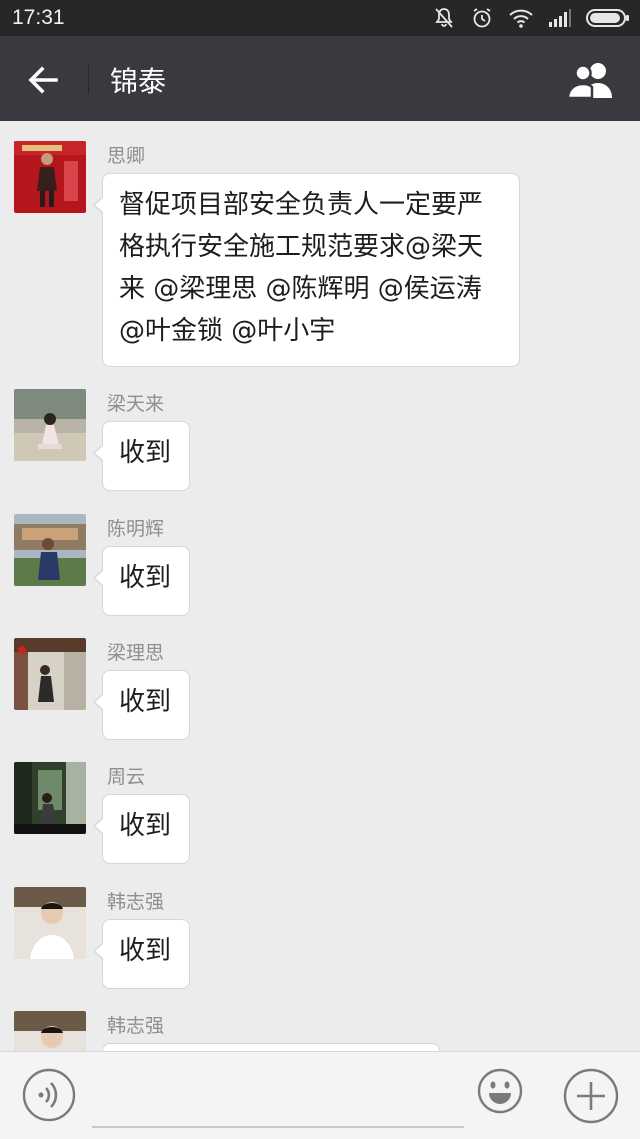 This screenshot has height=1139, width=640. Describe the element at coordinates (320, 444) in the screenshot. I see `message-item: 梁天来 收到` at that location.